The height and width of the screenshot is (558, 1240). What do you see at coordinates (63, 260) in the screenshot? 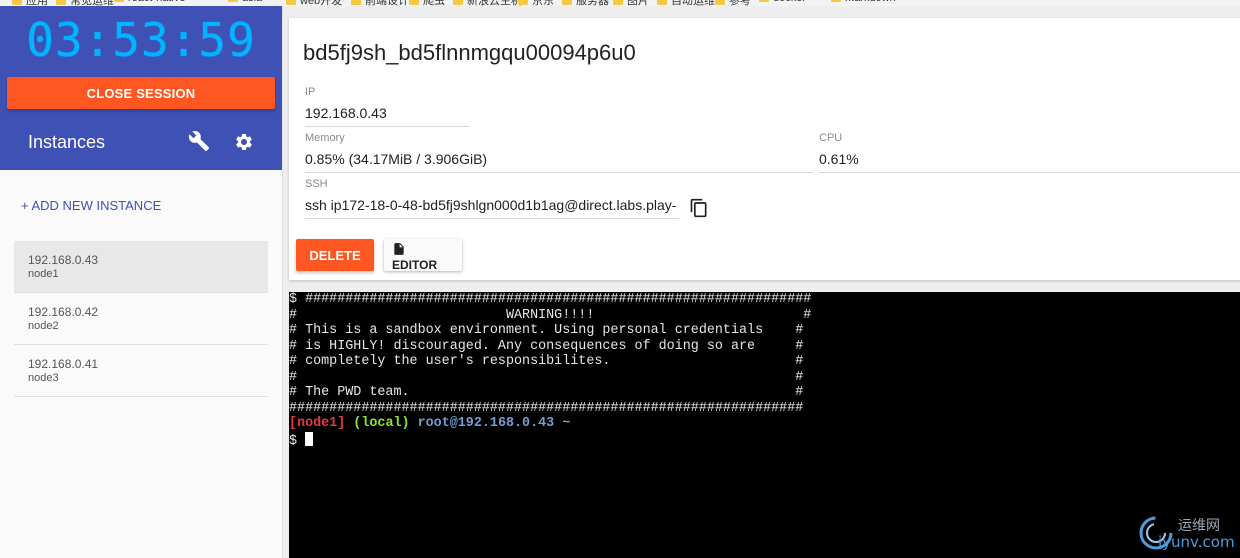
I see `instance-ip: 192.168.0.43` at bounding box center [63, 260].